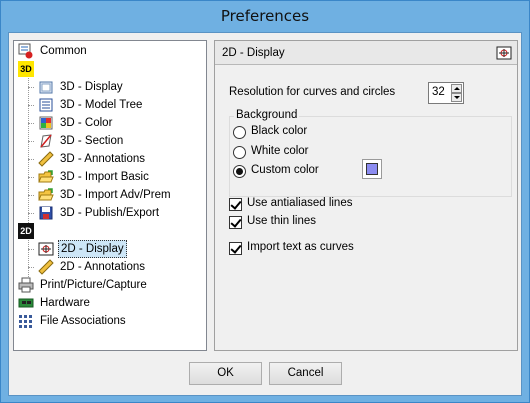 This screenshot has height=403, width=530. I want to click on tree-item-2d-category: 2D, so click(28, 231).